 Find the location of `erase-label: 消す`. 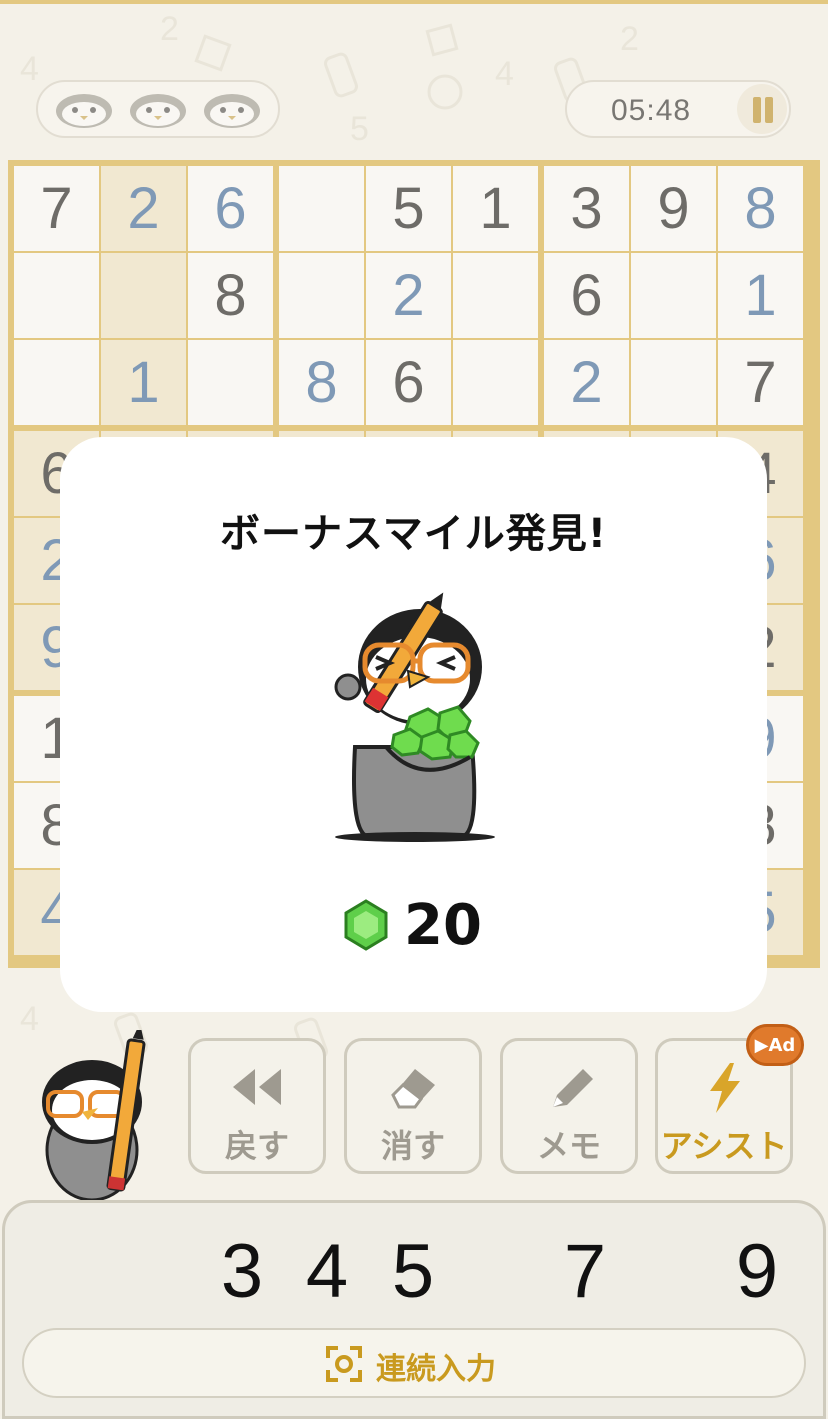

erase-label: 消す is located at coordinates (412, 1146).